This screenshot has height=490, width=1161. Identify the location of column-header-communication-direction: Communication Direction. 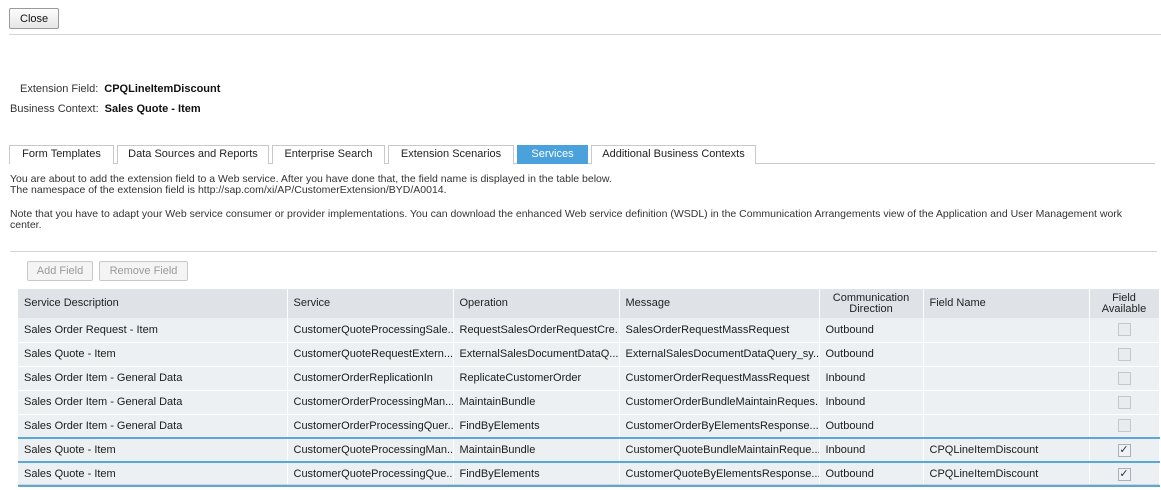
(871, 303).